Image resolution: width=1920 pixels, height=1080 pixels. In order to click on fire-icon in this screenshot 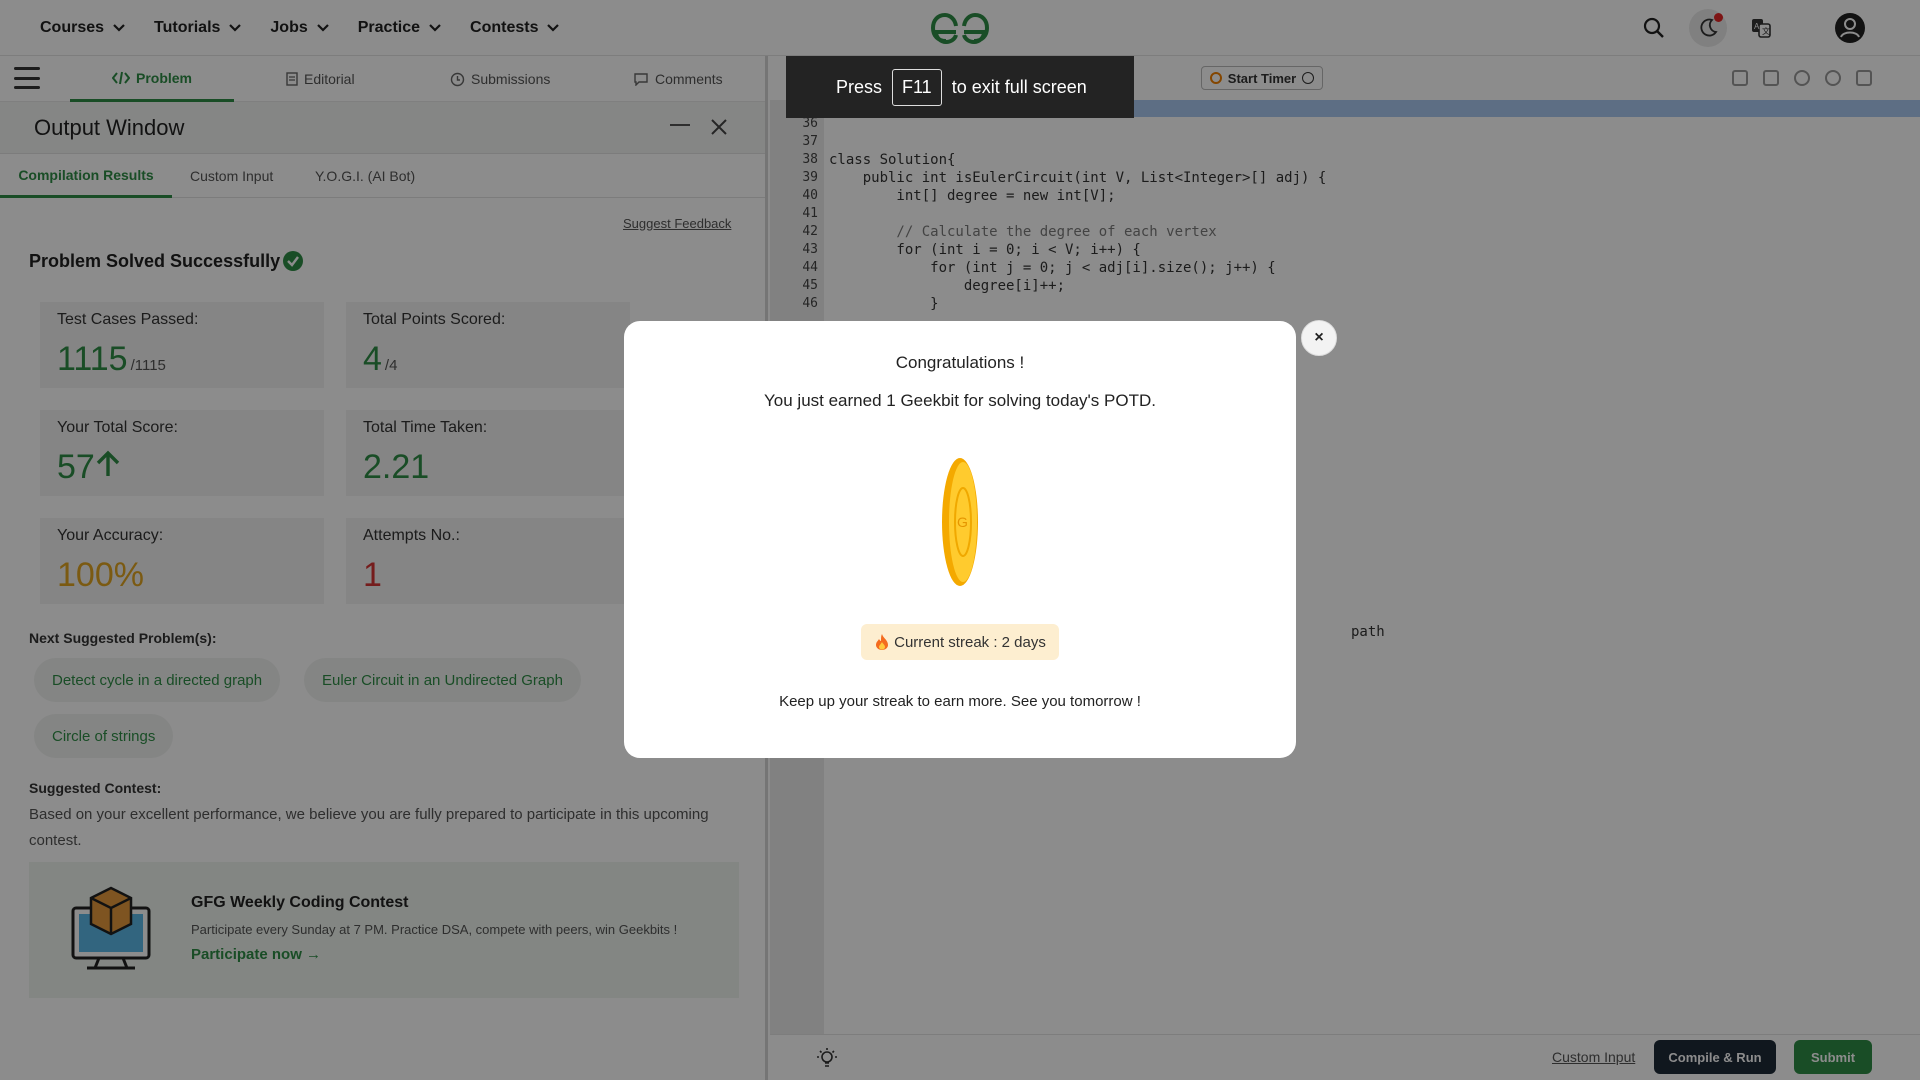, I will do `click(882, 642)`.